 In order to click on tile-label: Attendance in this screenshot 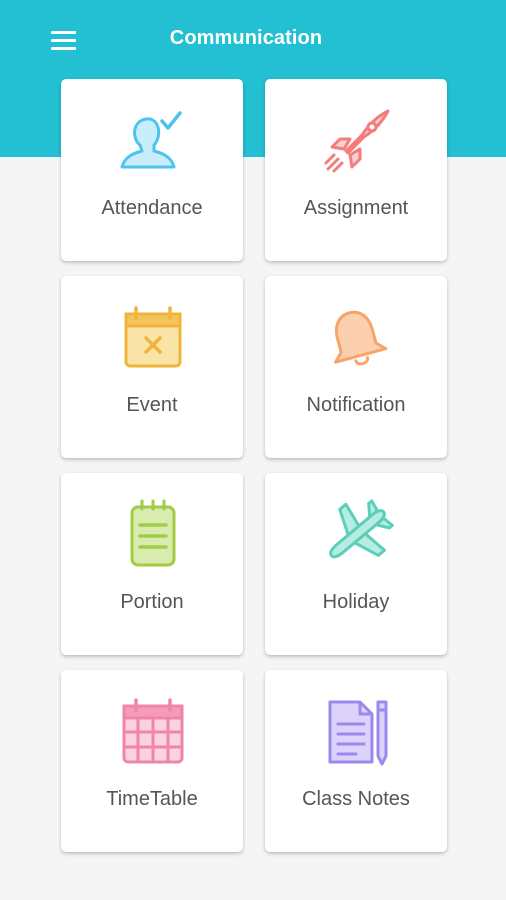, I will do `click(152, 208)`.